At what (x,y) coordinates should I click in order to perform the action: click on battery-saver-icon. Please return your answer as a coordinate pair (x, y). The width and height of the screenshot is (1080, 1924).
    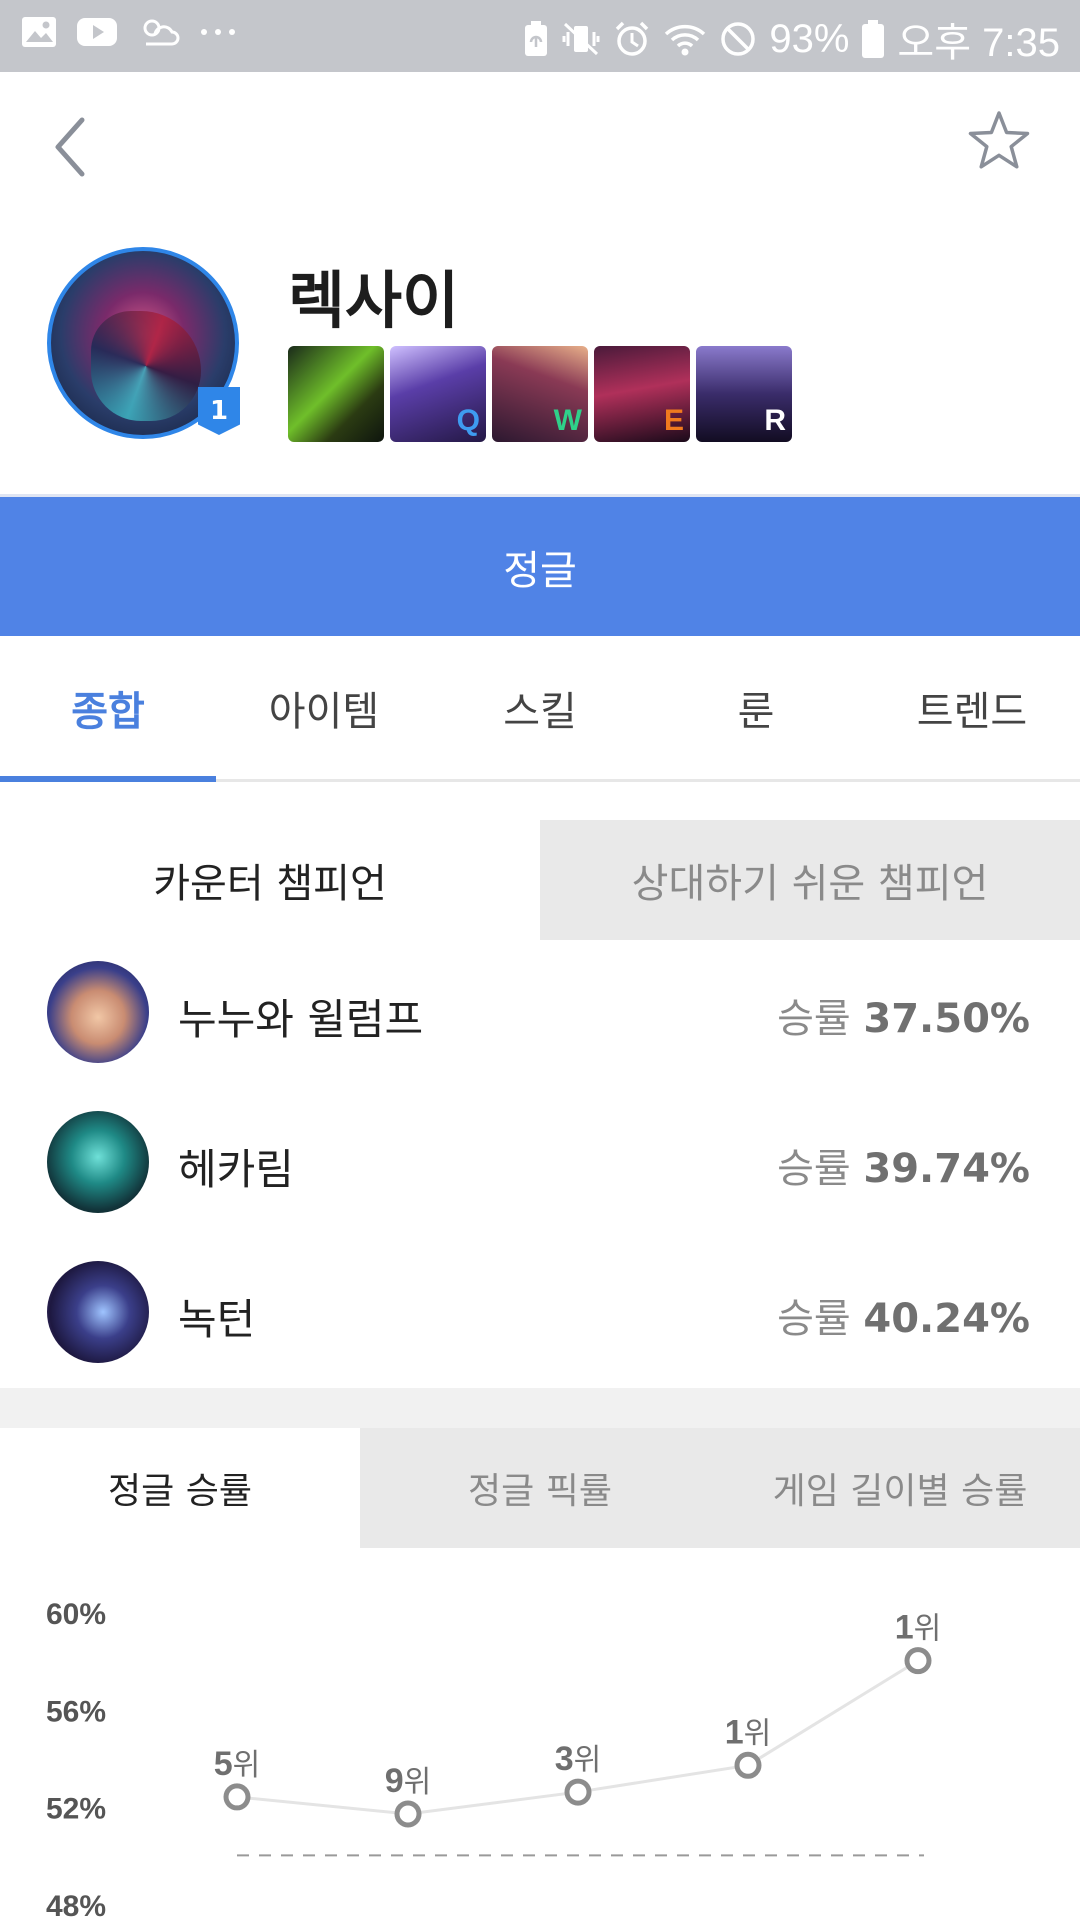
    Looking at the image, I should click on (536, 39).